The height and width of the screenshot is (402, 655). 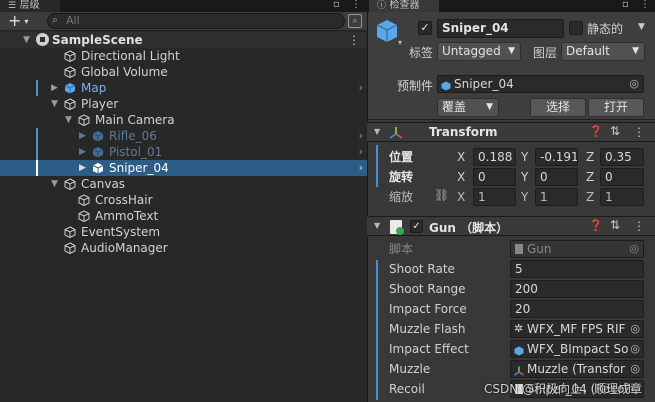 What do you see at coordinates (183, 216) in the screenshot?
I see `list-item: AmmoText` at bounding box center [183, 216].